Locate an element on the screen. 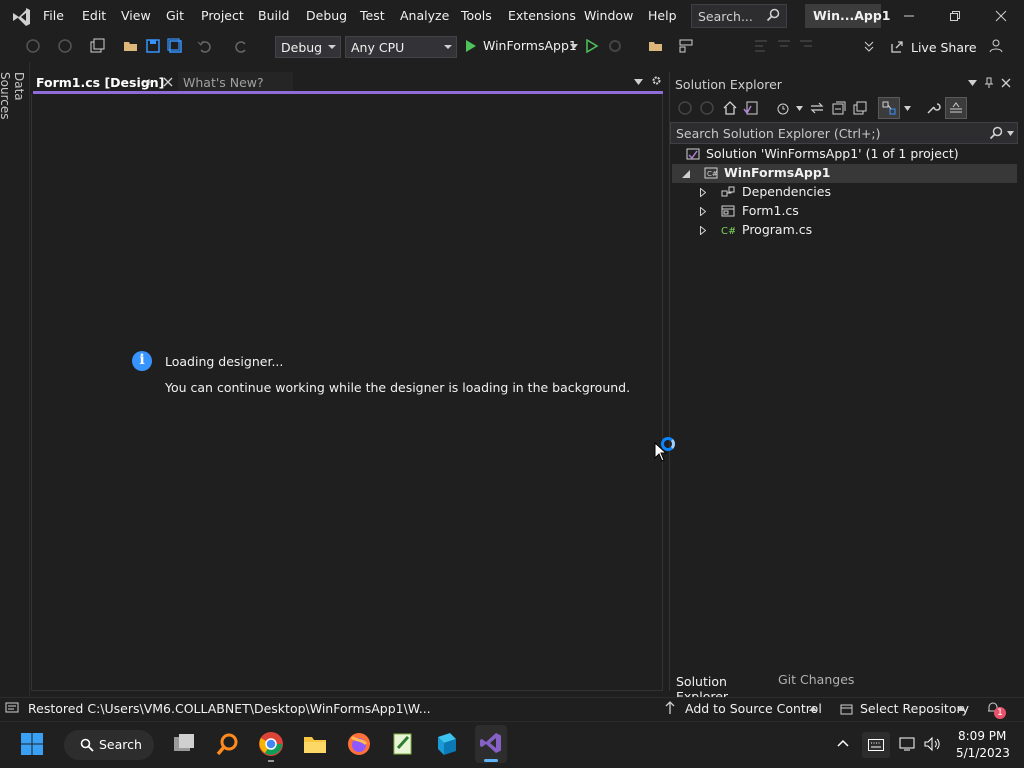 Image resolution: width=1024 pixels, height=768 pixels. collapse-all-icon is located at coordinates (839, 108).